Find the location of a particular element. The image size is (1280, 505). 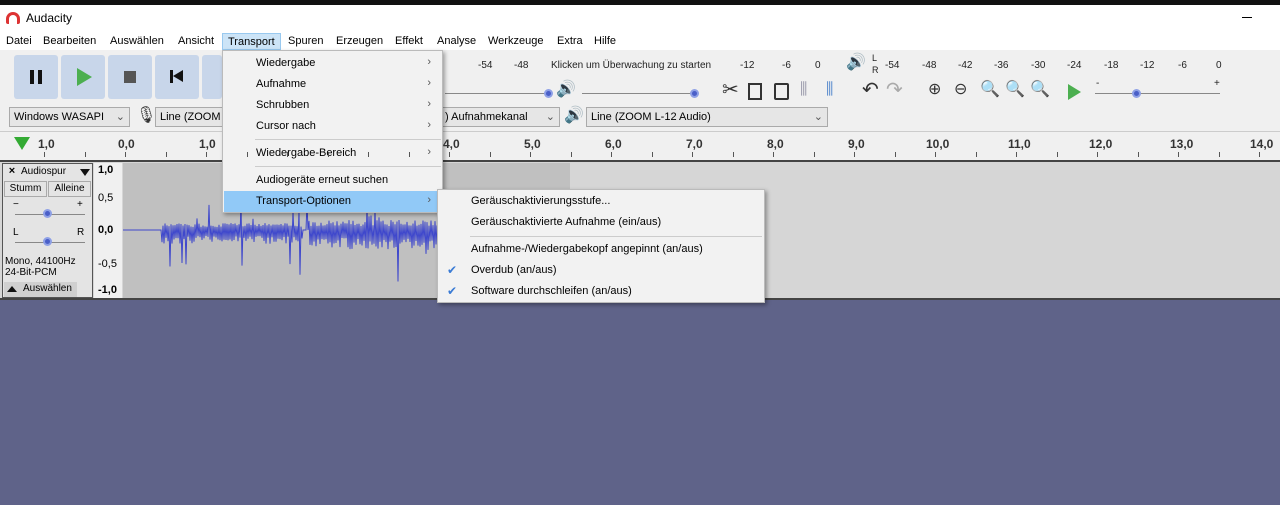

redo-icon: ↷ is located at coordinates (894, 90).